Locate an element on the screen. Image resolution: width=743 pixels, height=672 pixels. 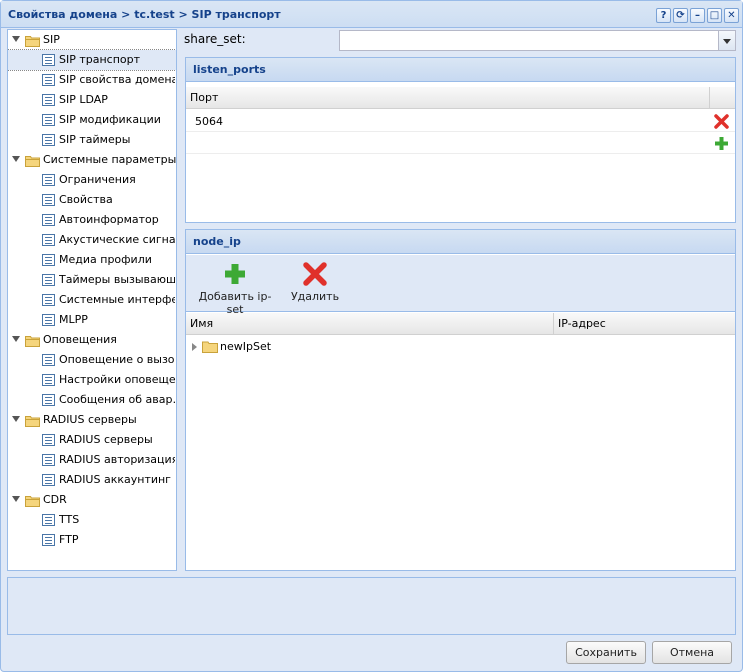
tree-item-label: SIP таймеры is located at coordinates (95, 139).